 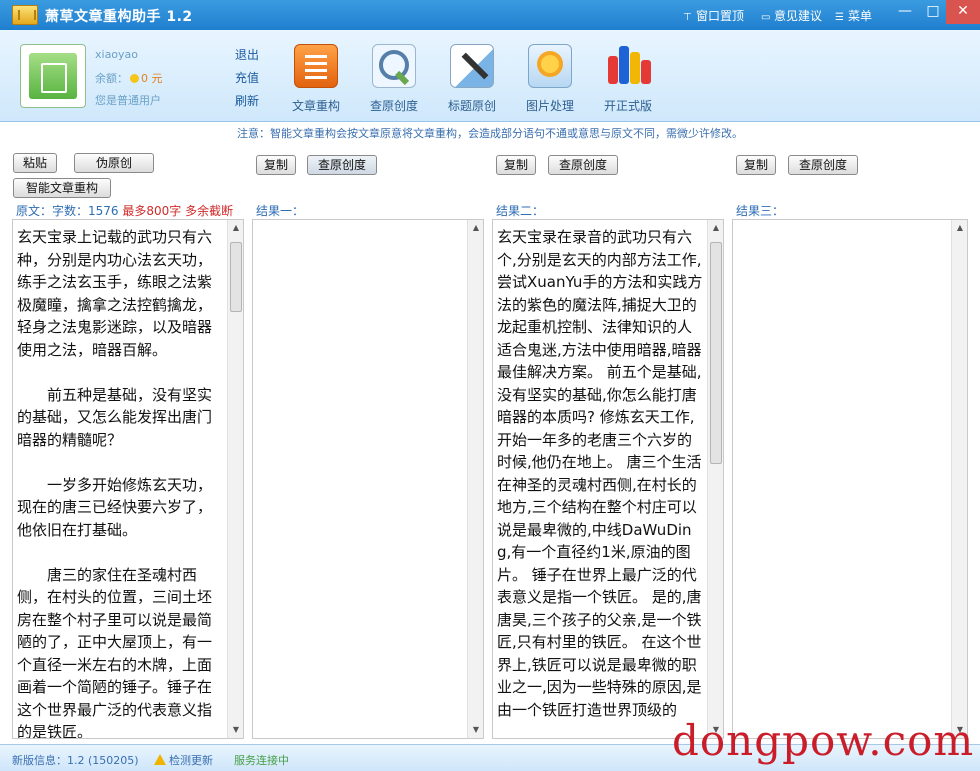 I want to click on source-label: 原文：字数：1576 最多800字 多余截断, so click(x=125, y=211).